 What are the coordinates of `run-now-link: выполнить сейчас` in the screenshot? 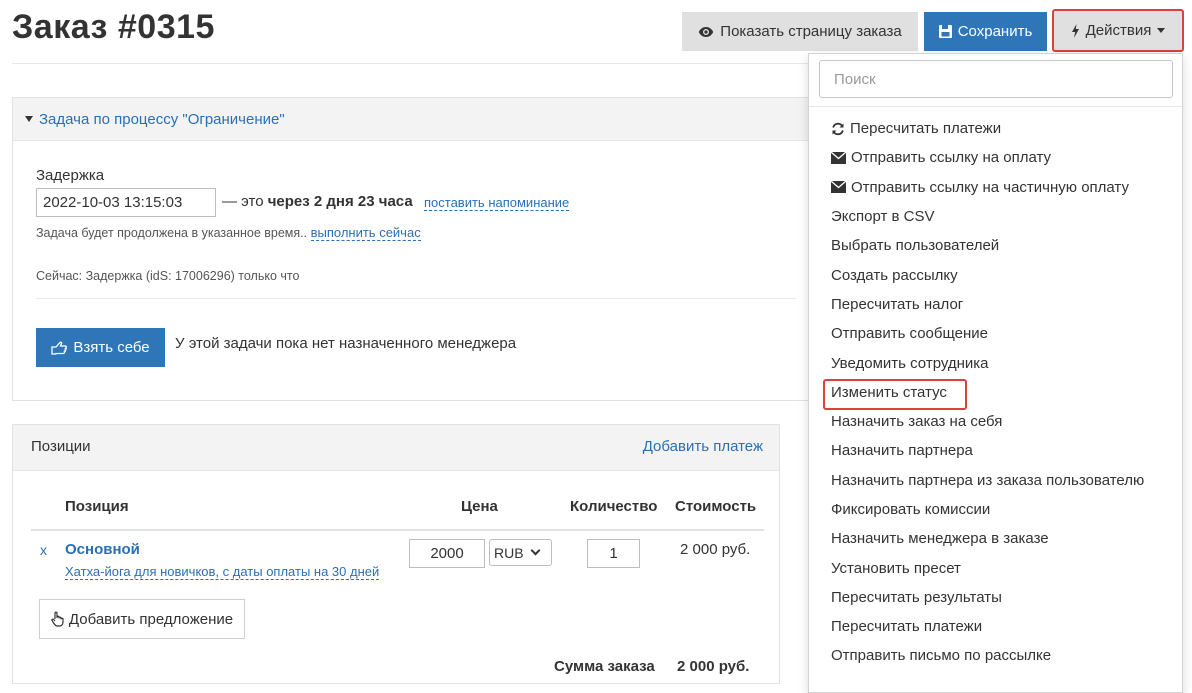 It's located at (365, 233).